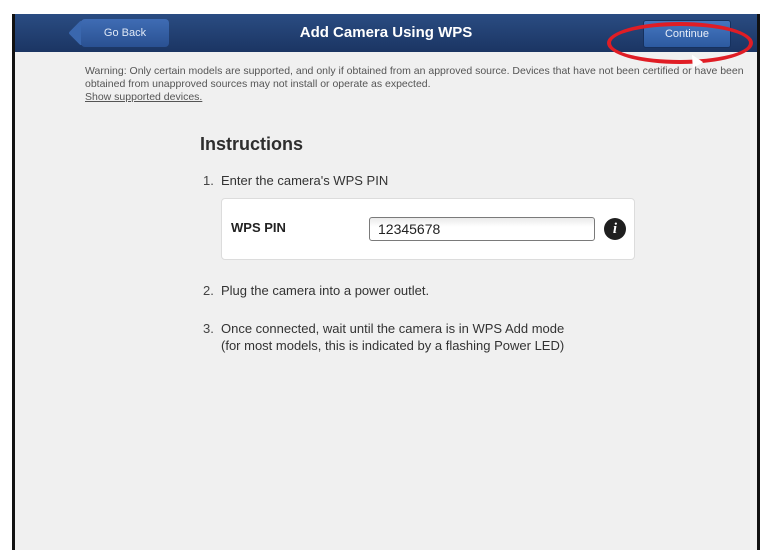 This screenshot has height=550, width=770. I want to click on step-2: 2. Plug the camera into a power outlet., so click(316, 290).